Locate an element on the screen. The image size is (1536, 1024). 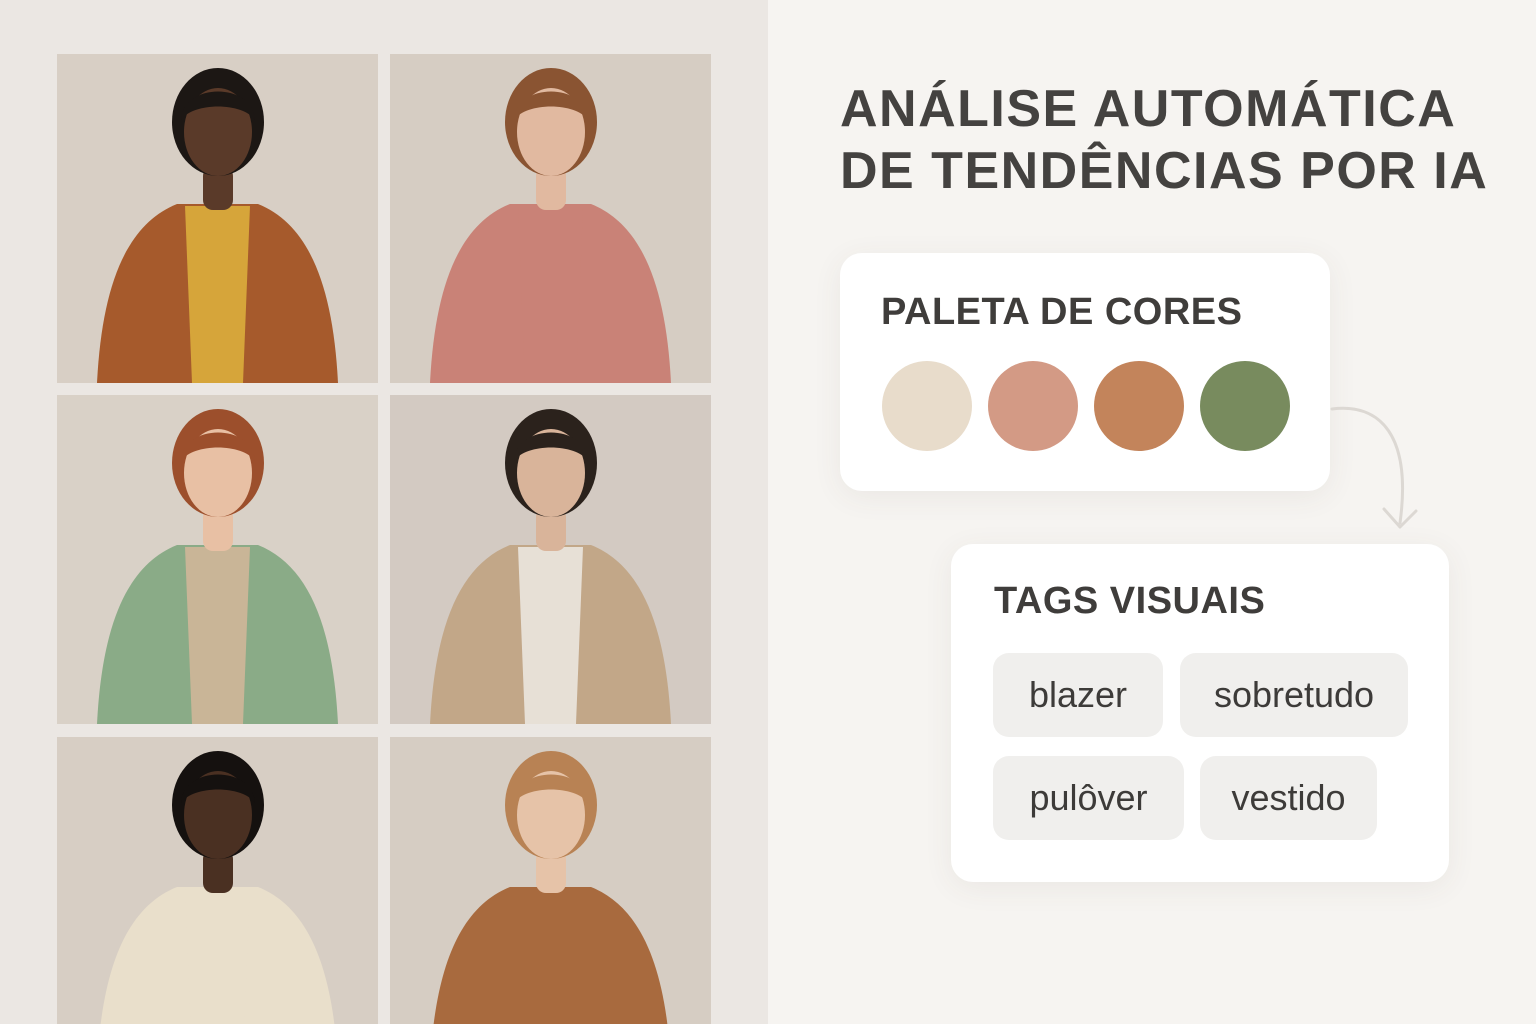
person-trench-coat-icon is located at coordinates (550, 559).